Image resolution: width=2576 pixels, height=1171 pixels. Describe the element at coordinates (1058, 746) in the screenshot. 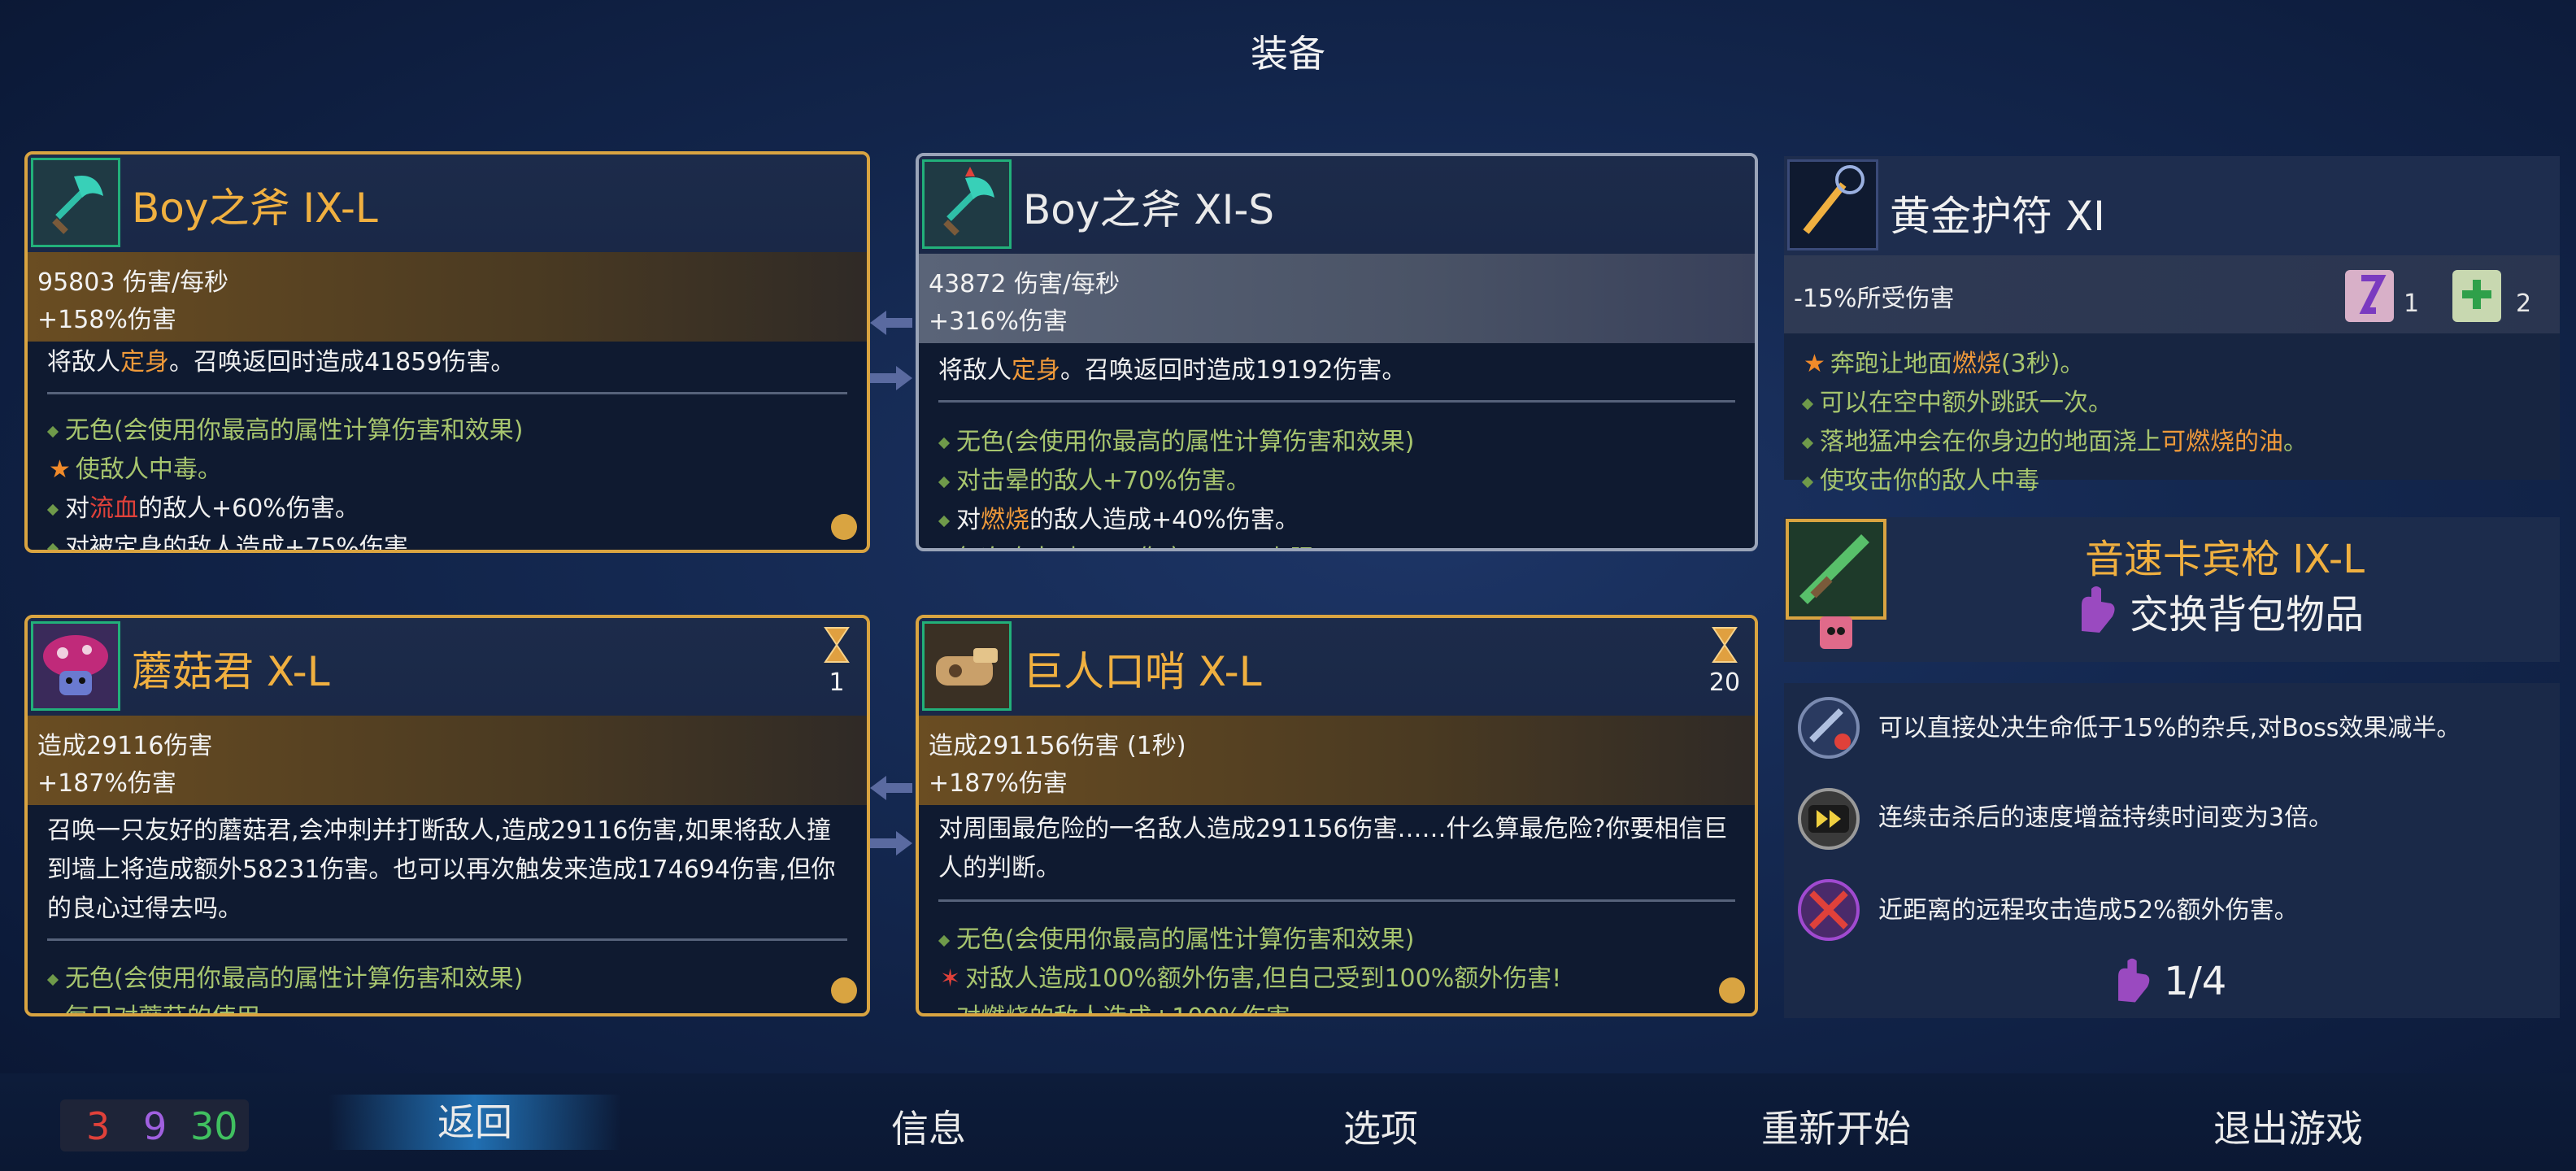

I see `damage-stat: 造成291156伤害 (1秒)` at that location.